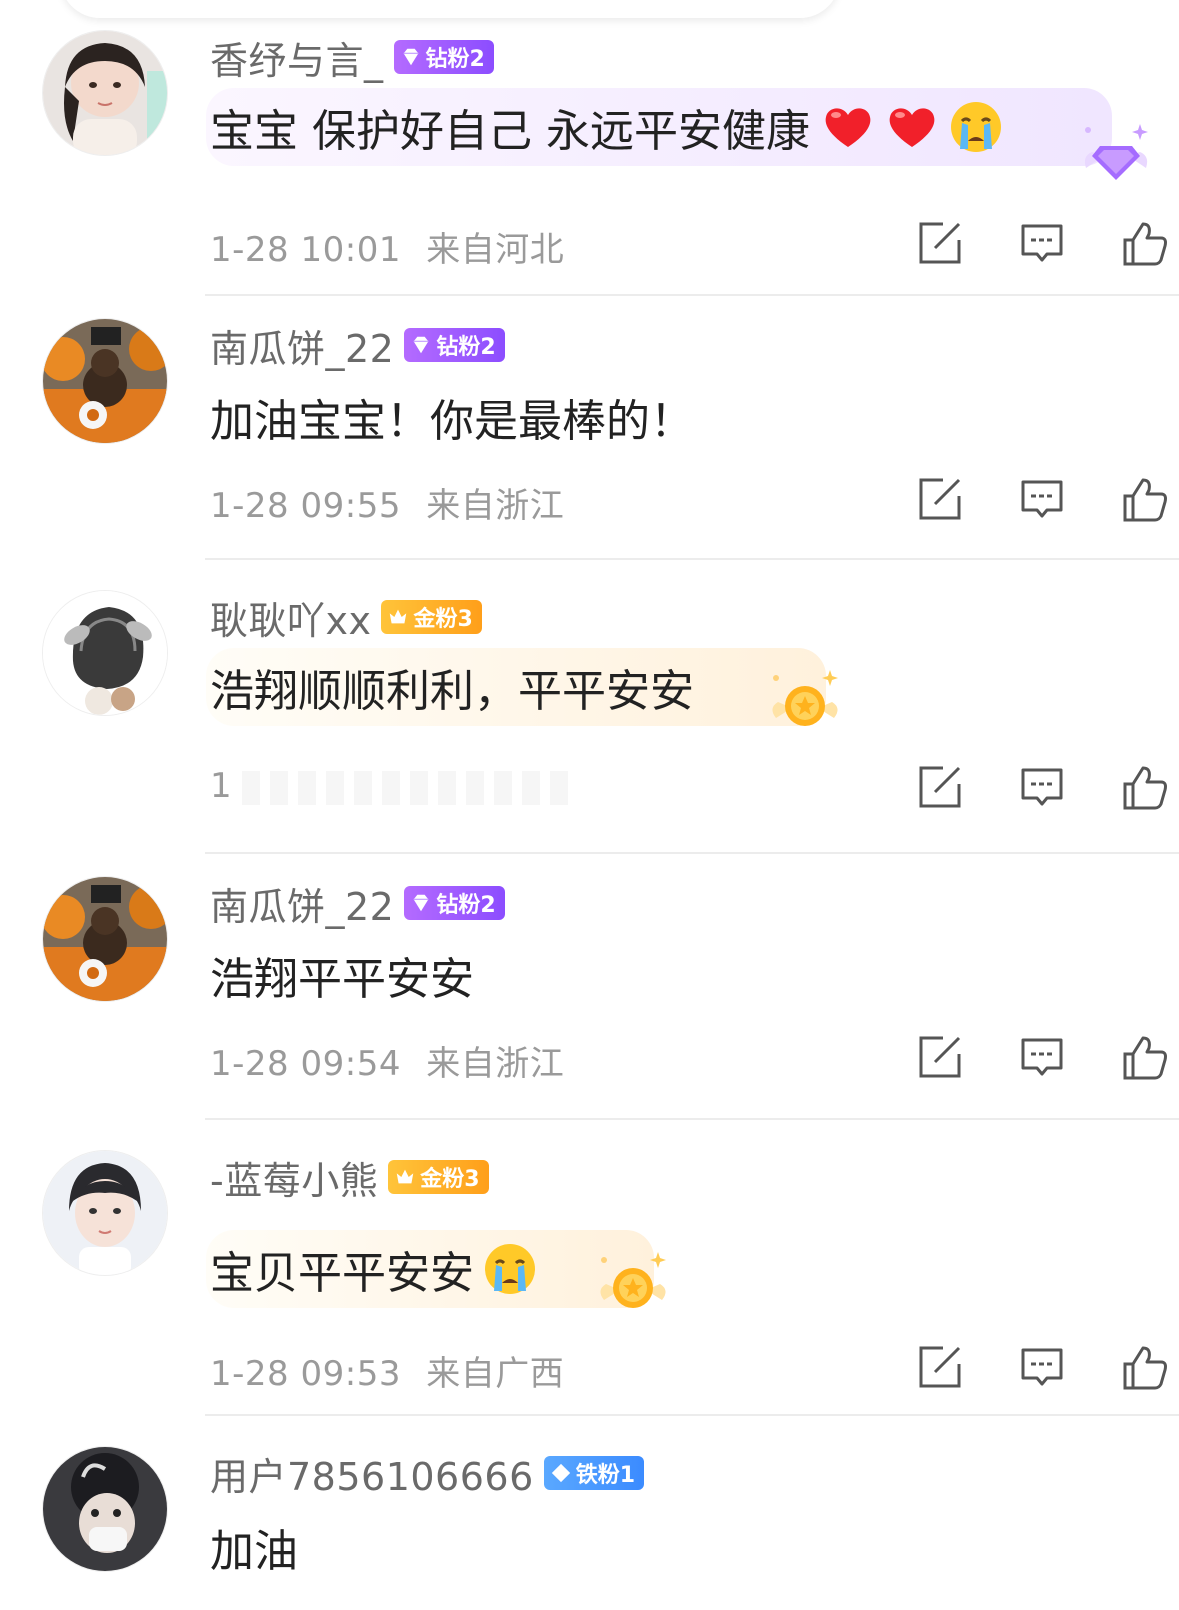  I want to click on comment-location: 来自河北, so click(495, 250).